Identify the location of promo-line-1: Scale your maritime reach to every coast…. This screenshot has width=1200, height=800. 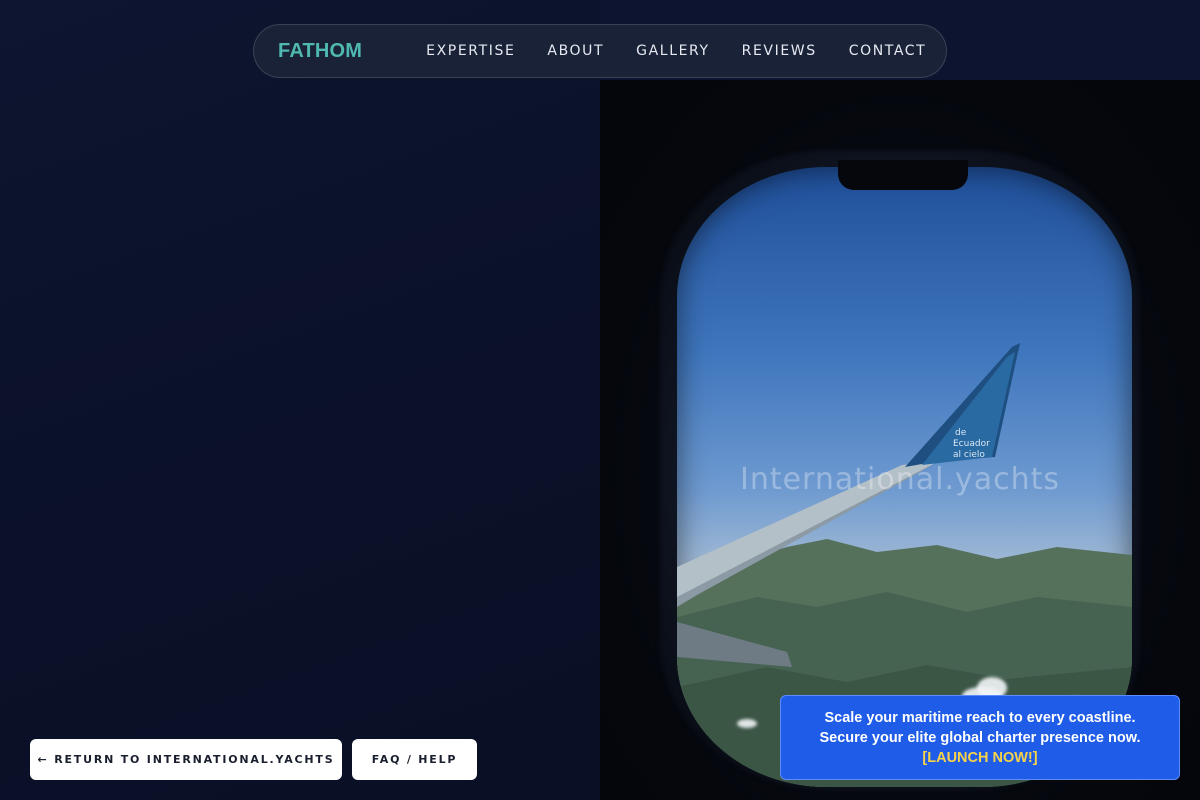
(980, 717).